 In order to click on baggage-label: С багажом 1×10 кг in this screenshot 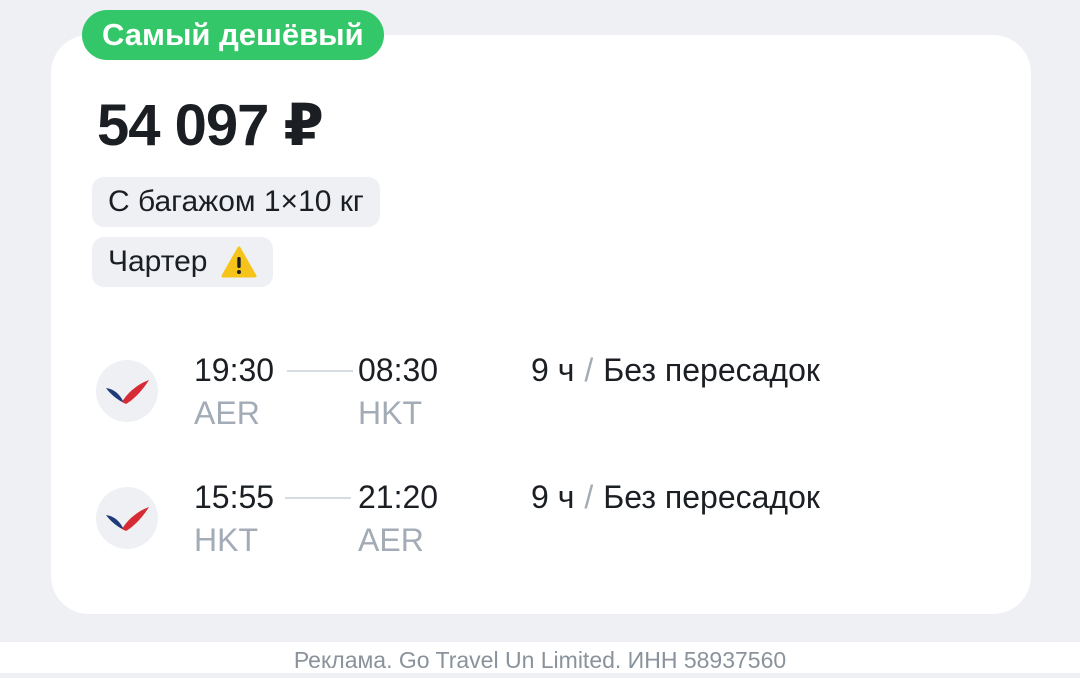, I will do `click(236, 201)`.